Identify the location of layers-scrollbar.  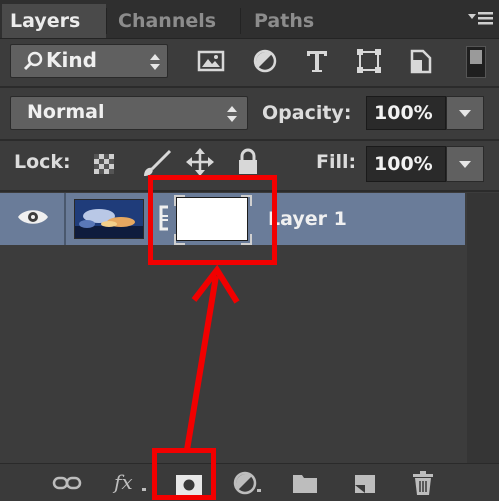
(483, 328).